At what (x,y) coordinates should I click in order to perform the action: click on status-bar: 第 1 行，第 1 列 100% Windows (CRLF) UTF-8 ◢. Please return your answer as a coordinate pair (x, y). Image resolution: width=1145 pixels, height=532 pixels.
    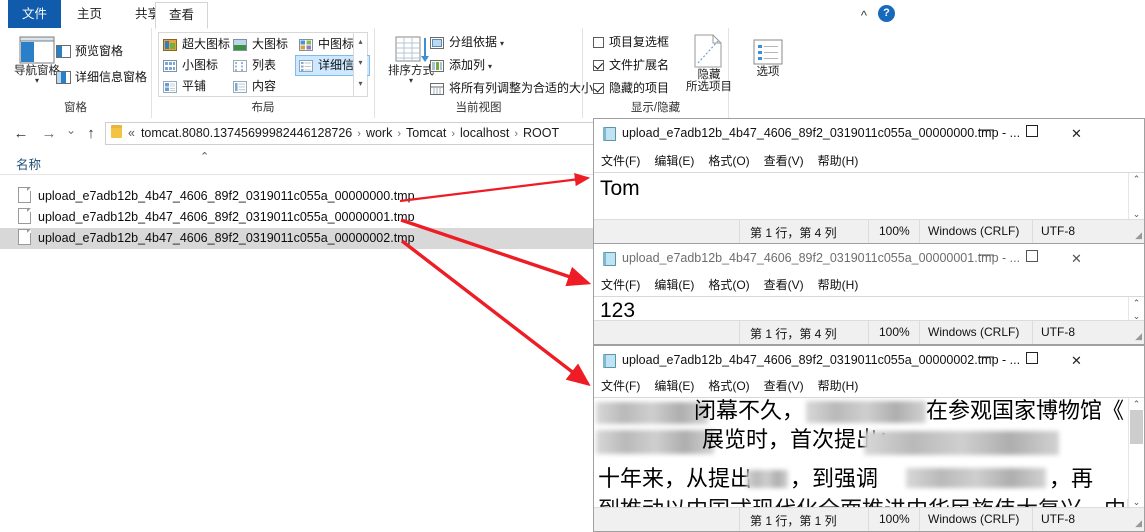
    Looking at the image, I should click on (869, 519).